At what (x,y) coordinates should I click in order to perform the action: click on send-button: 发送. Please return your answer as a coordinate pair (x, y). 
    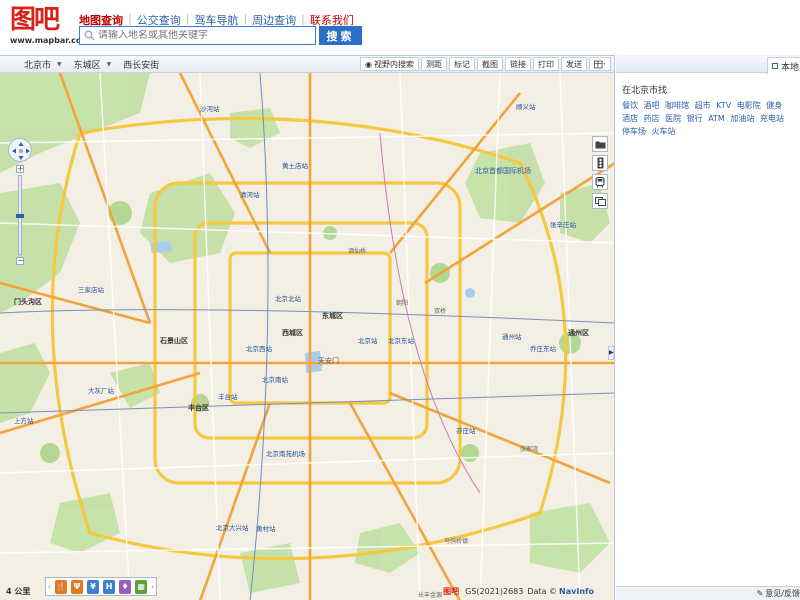
    Looking at the image, I should click on (574, 64).